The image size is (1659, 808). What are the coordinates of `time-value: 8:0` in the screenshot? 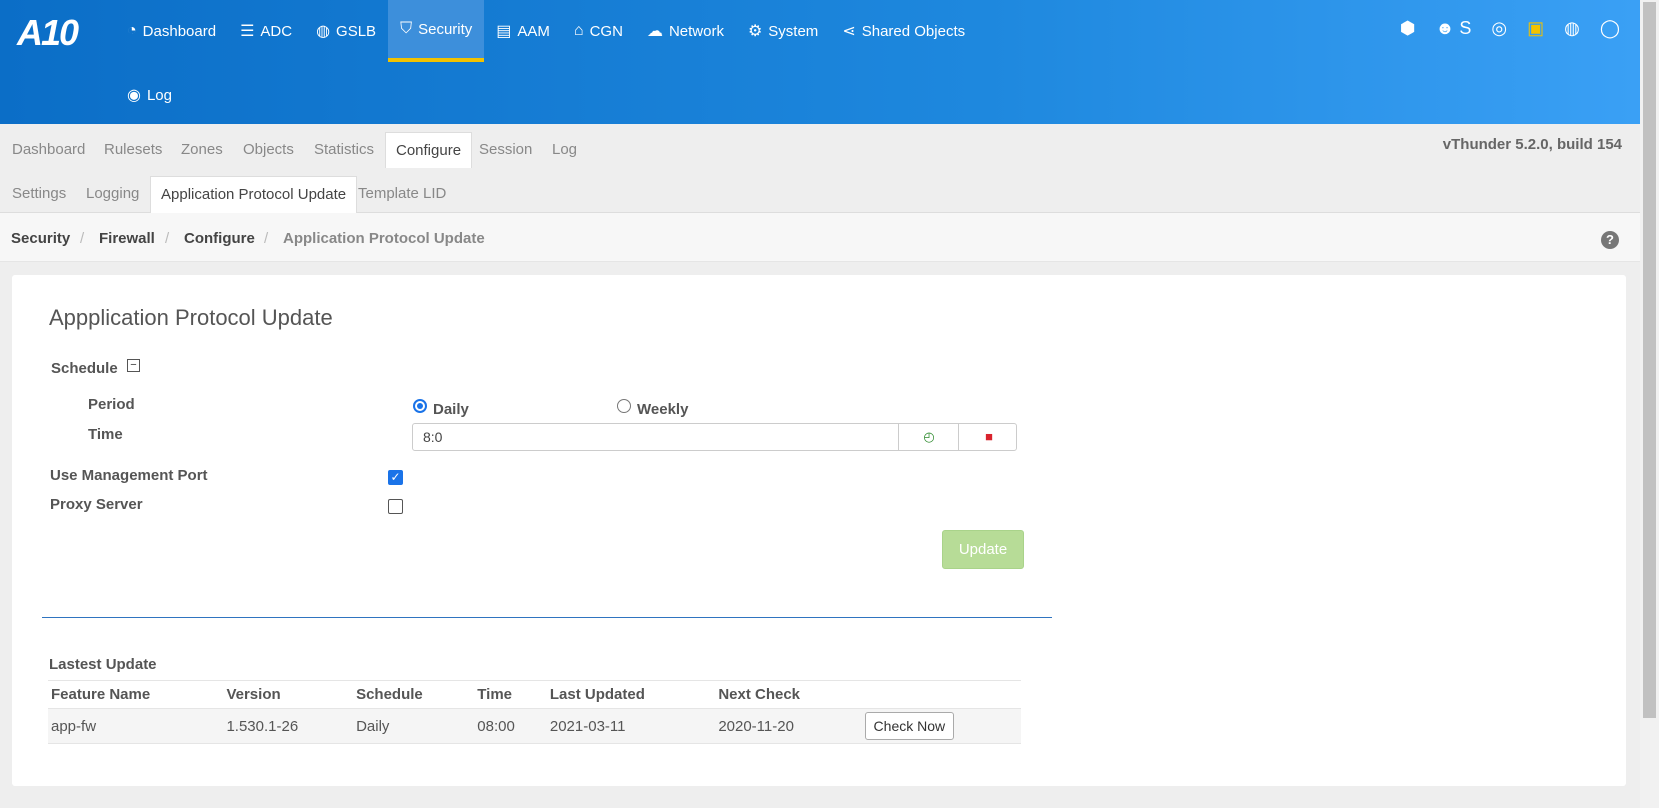 It's located at (433, 437).